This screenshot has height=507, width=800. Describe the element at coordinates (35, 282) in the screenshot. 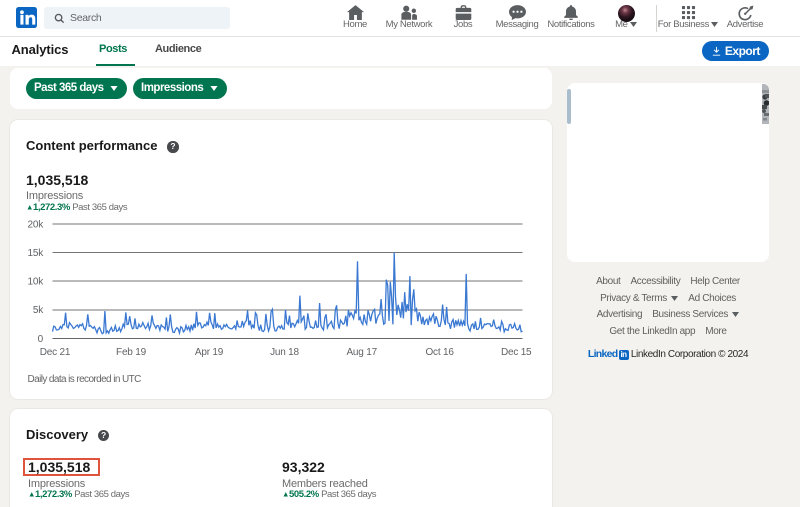

I see `svg-text: 10k` at that location.